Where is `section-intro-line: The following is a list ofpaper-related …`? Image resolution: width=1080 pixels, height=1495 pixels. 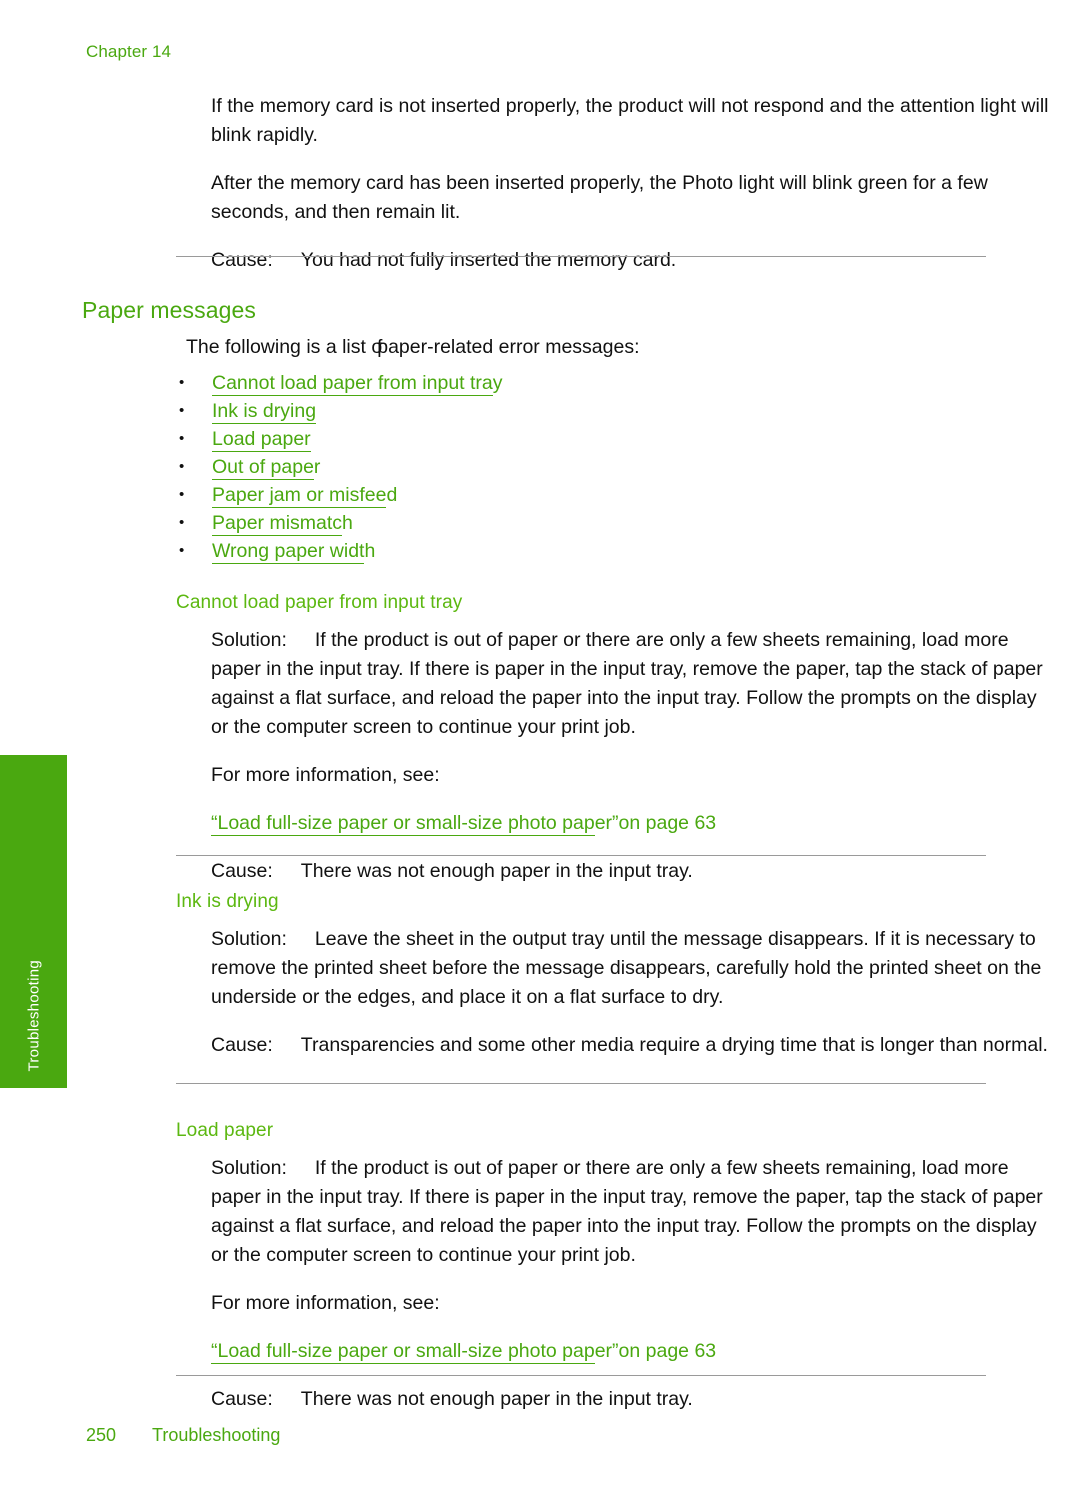
section-intro-line: The following is a list ofpaper-related … is located at coordinates (413, 347).